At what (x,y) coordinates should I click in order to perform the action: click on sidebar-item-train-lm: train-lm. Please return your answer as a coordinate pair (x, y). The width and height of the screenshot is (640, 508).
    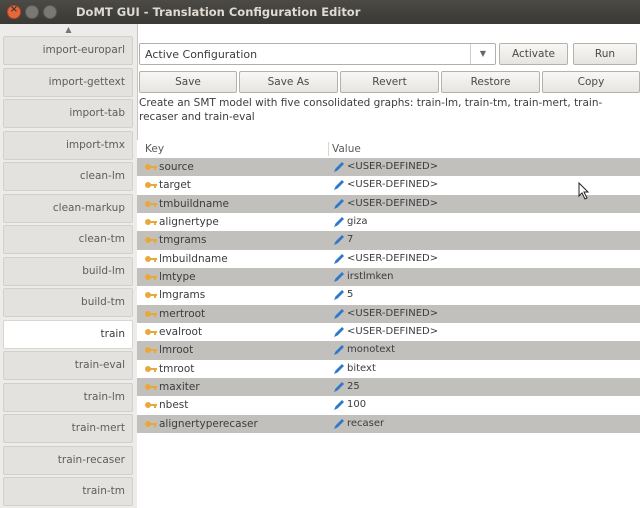
    Looking at the image, I should click on (68, 397).